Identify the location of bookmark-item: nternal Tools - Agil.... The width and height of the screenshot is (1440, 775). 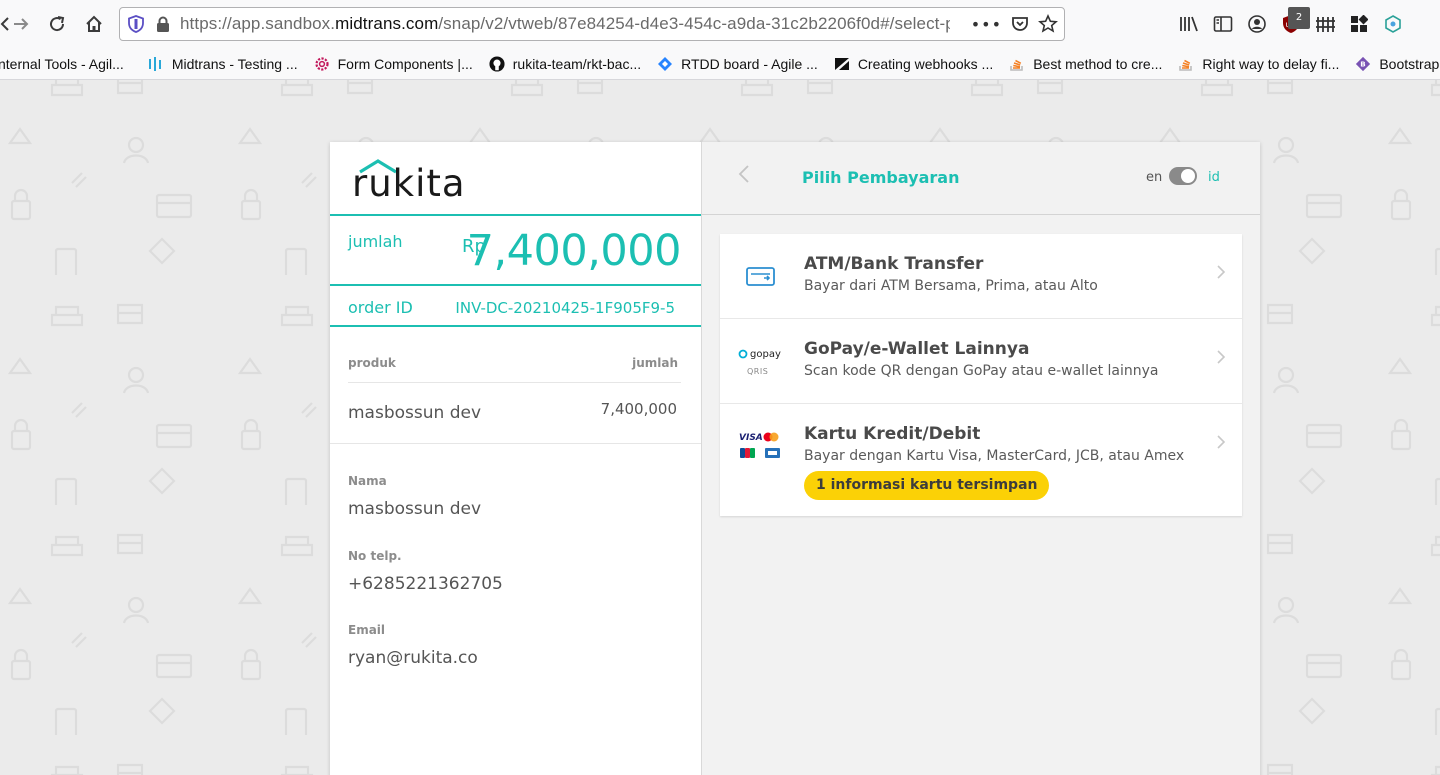
(66, 64).